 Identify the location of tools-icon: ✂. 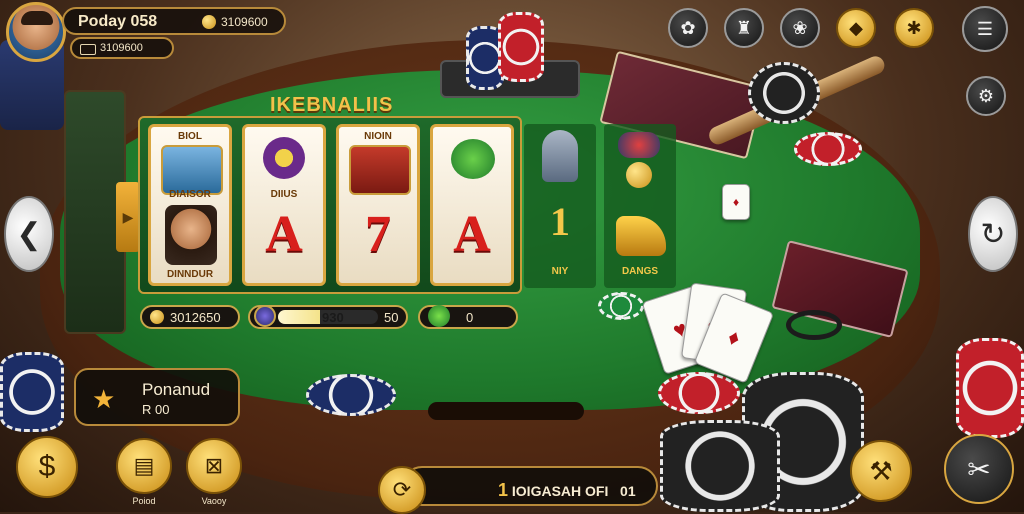
(979, 469).